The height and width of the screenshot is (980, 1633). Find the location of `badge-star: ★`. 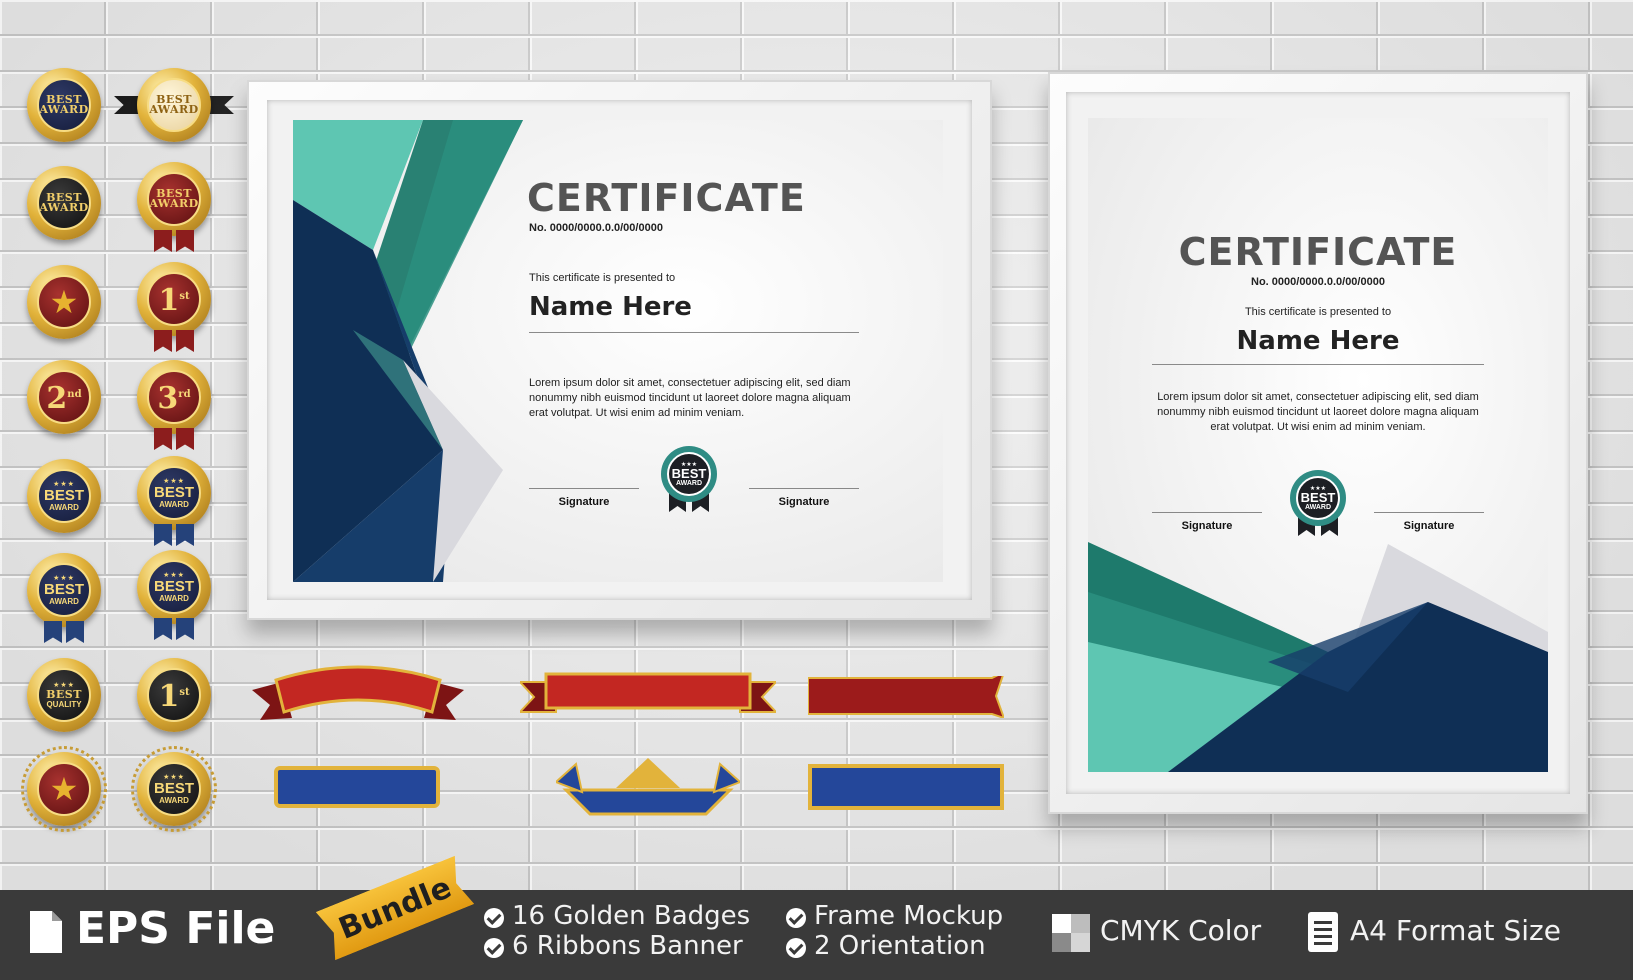

badge-star: ★ is located at coordinates (64, 302).